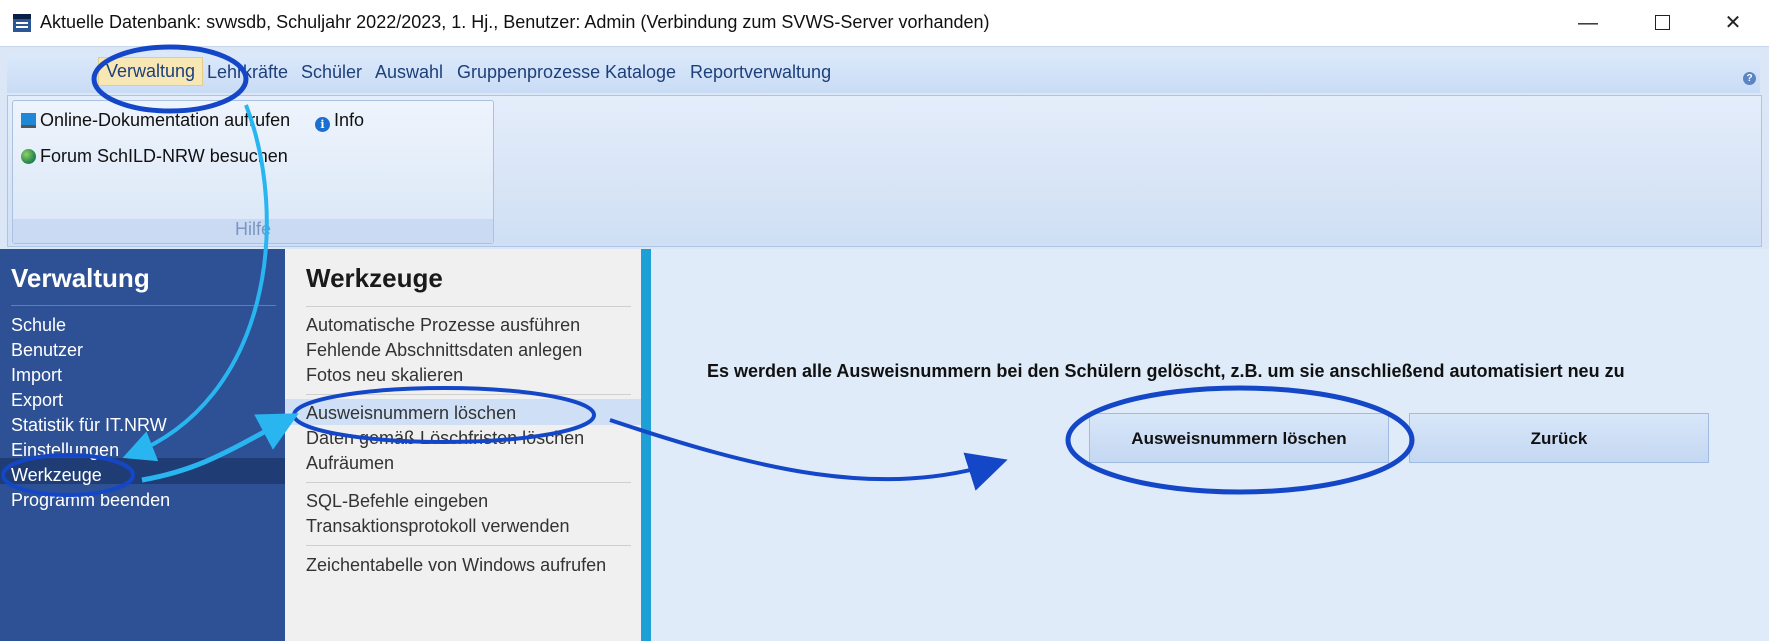 This screenshot has width=1769, height=641. What do you see at coordinates (143, 305) in the screenshot?
I see `sidebar-divider` at bounding box center [143, 305].